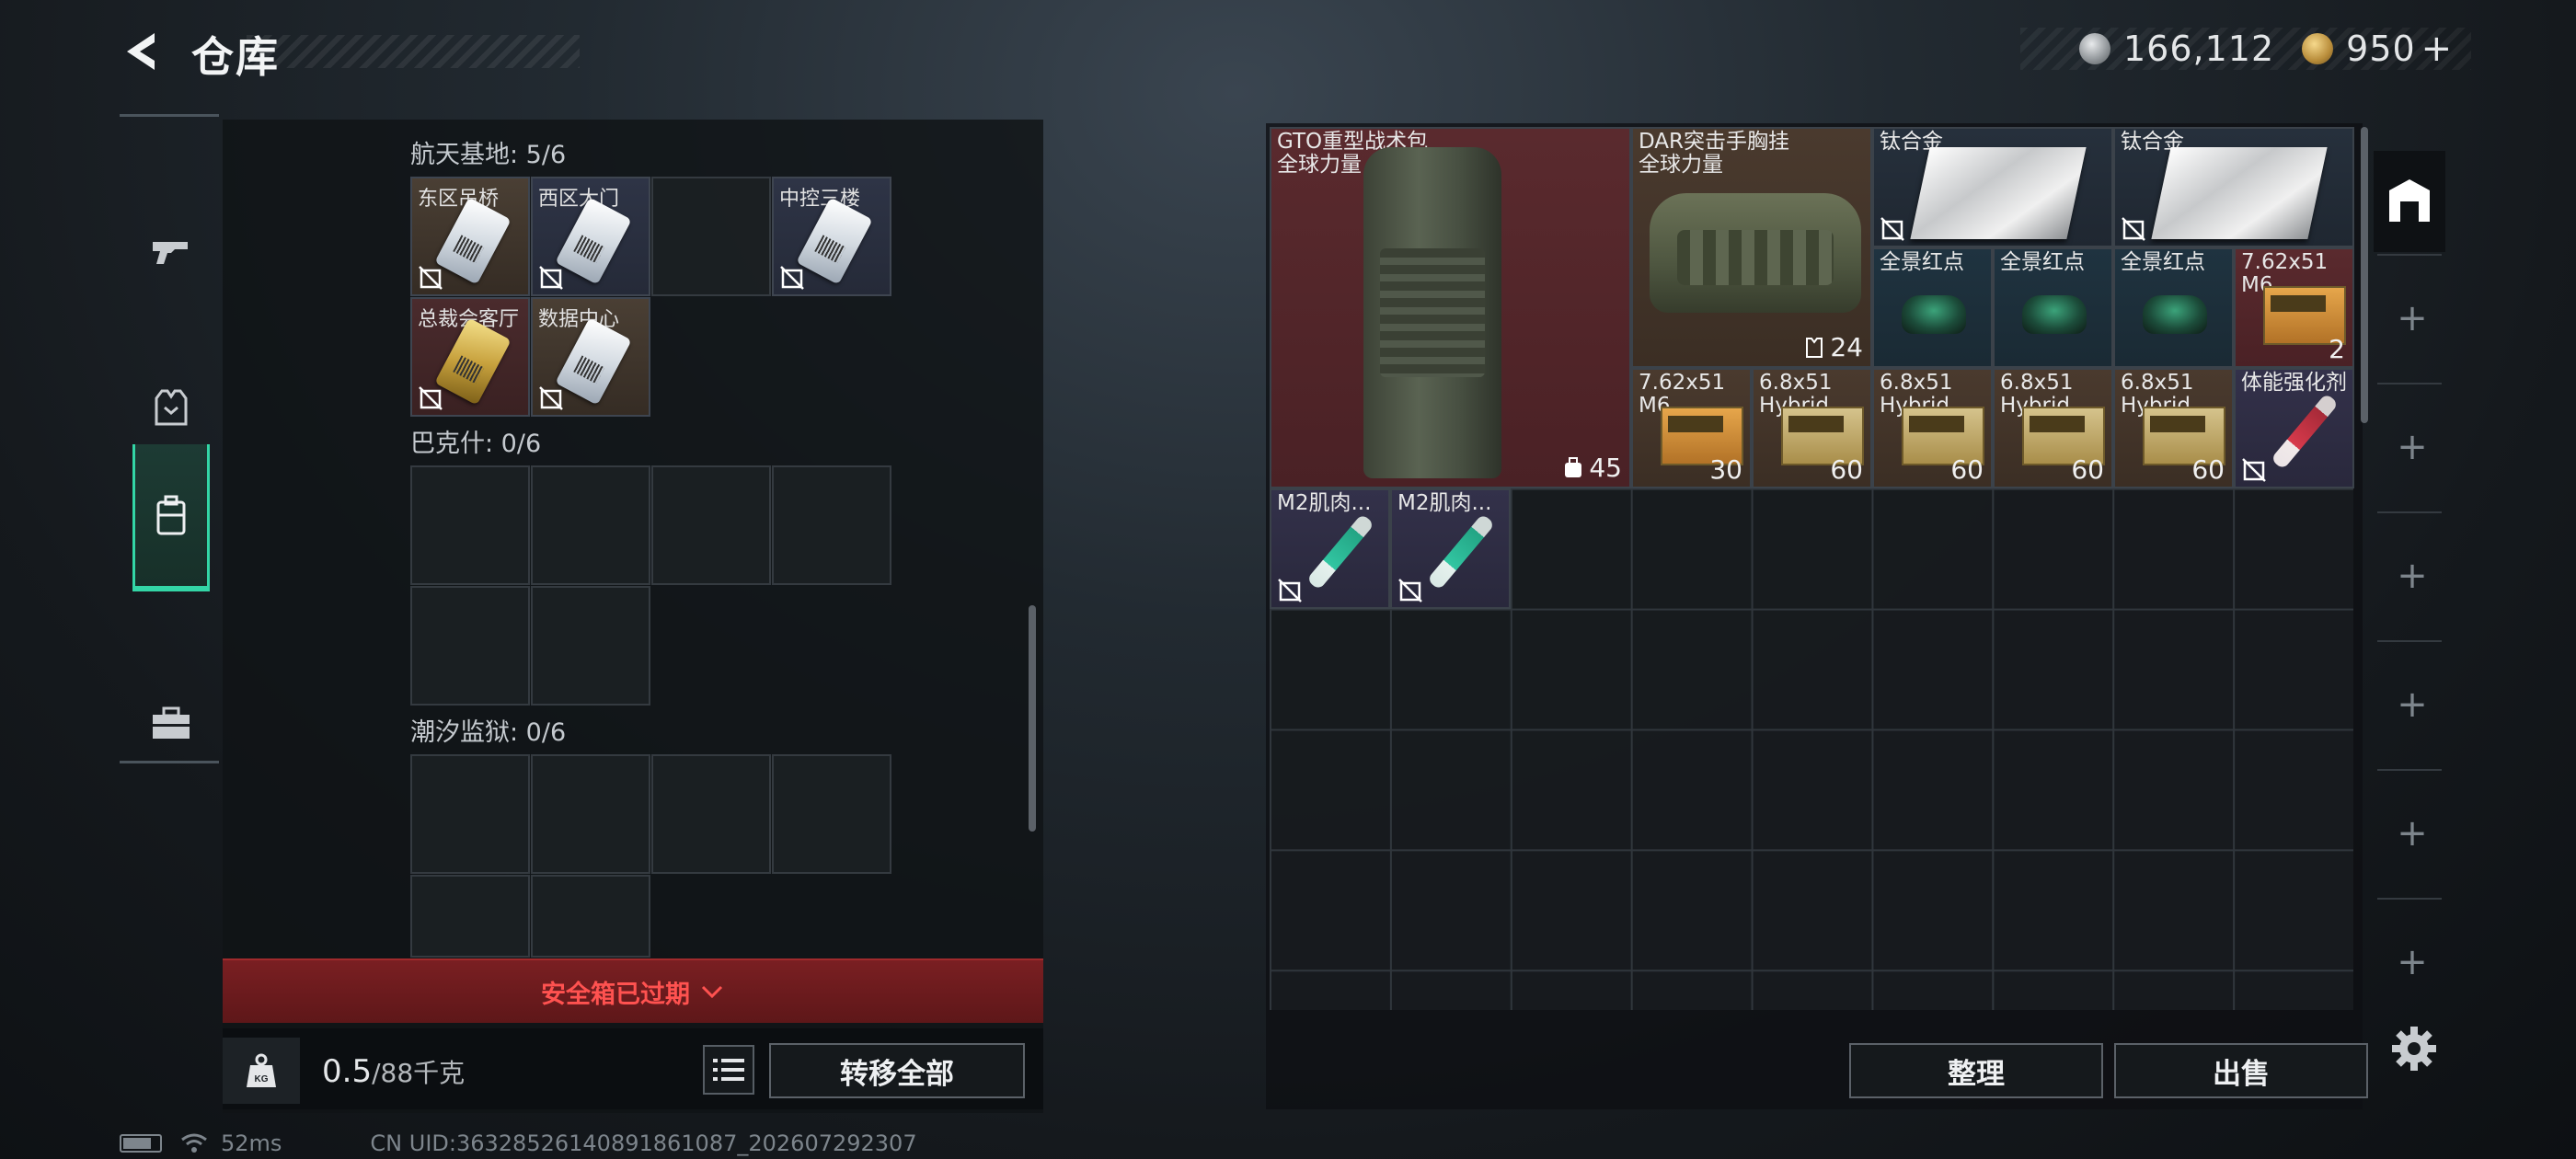  I want to click on stash-item-backpack: GTO重型战术包 全球力量 45, so click(1450, 307).